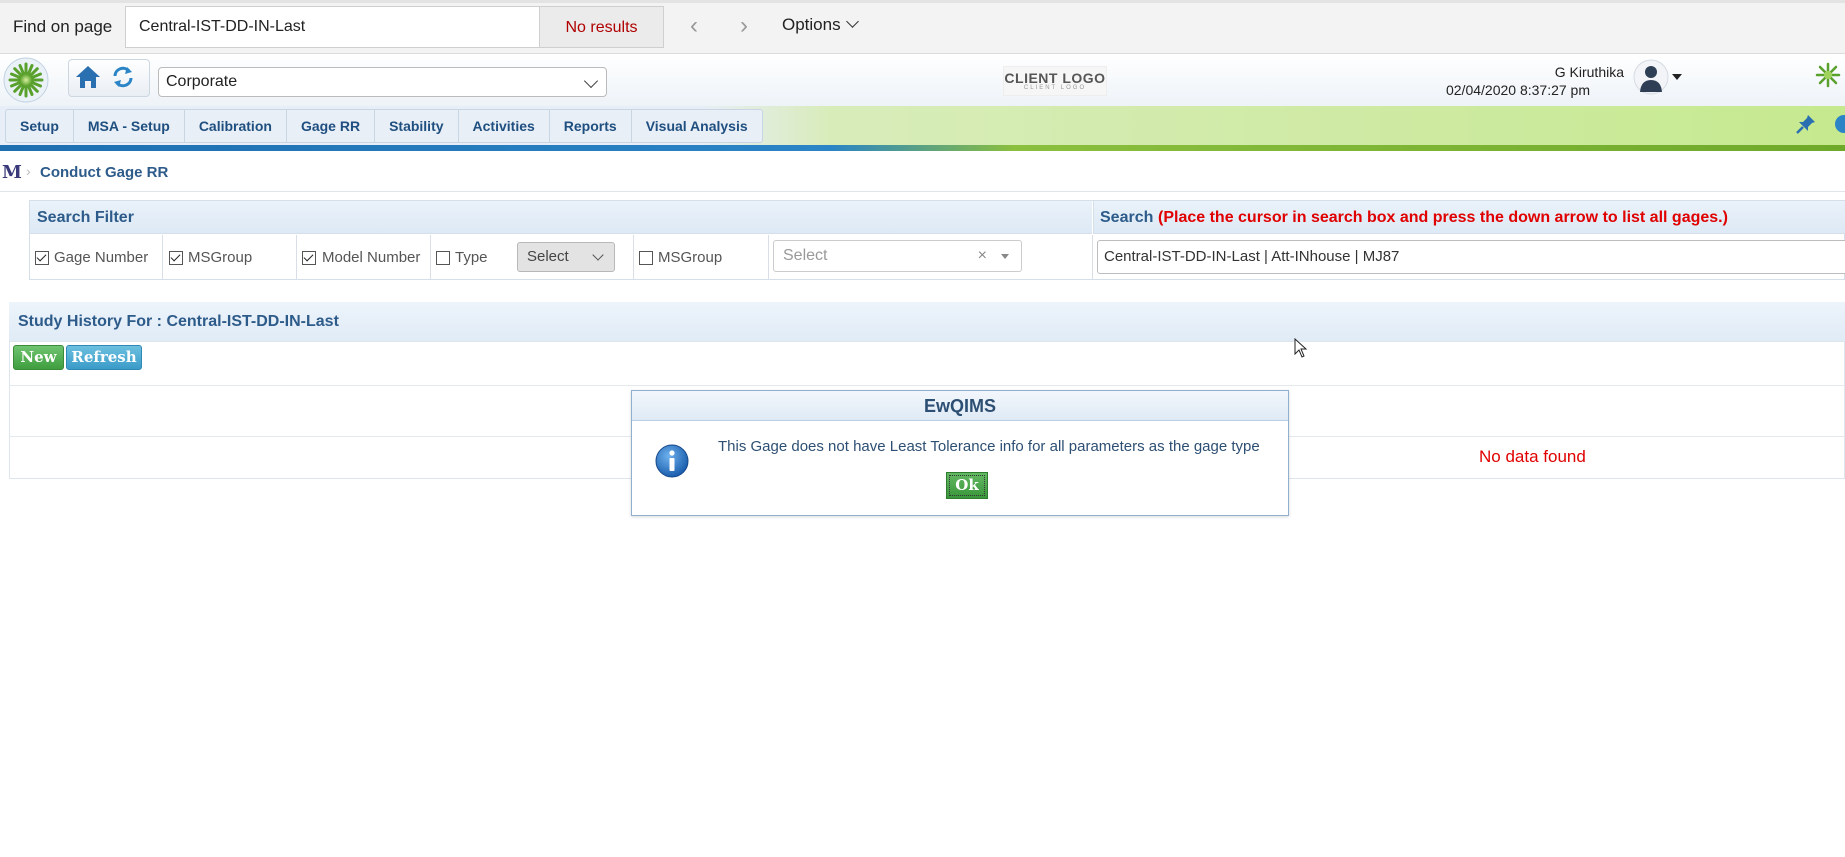 Image resolution: width=1845 pixels, height=857 pixels. Describe the element at coordinates (1532, 456) in the screenshot. I see `no-data-message: No data found` at that location.